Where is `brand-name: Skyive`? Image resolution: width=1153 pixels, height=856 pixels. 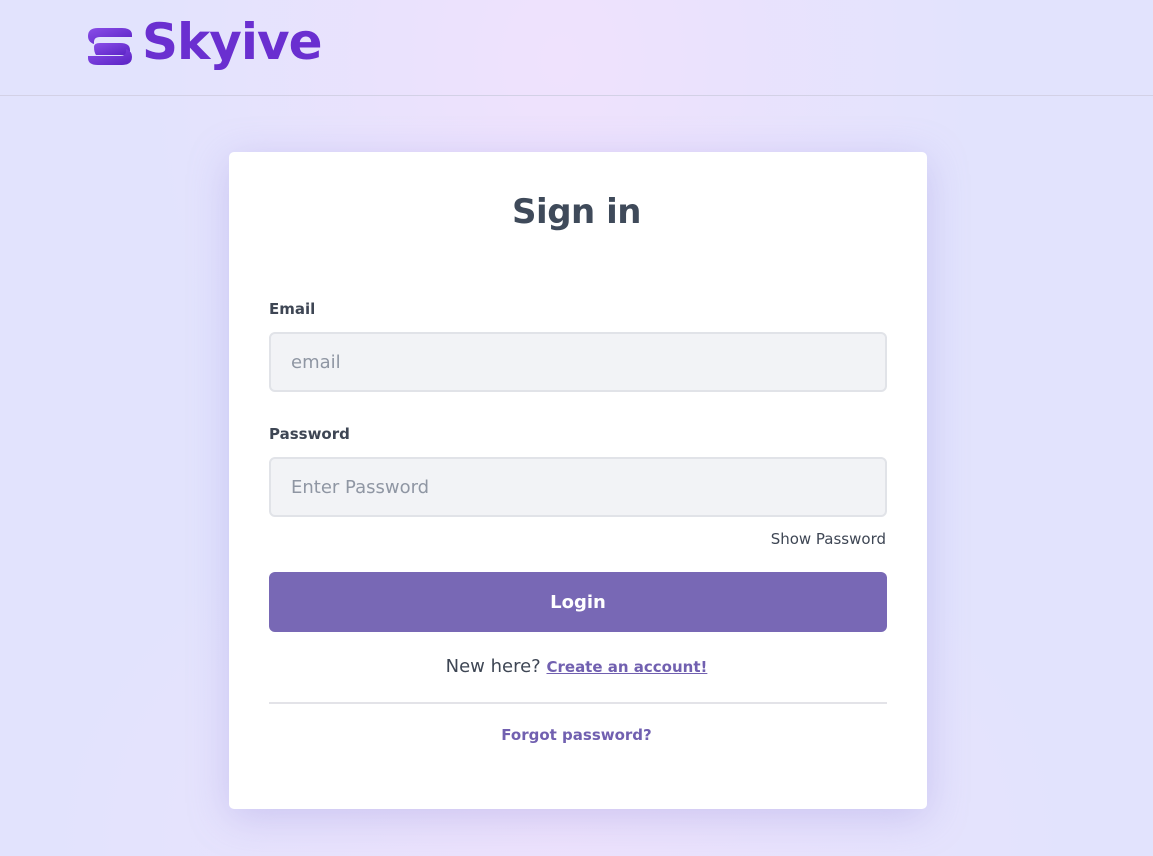
brand-name: Skyive is located at coordinates (232, 42).